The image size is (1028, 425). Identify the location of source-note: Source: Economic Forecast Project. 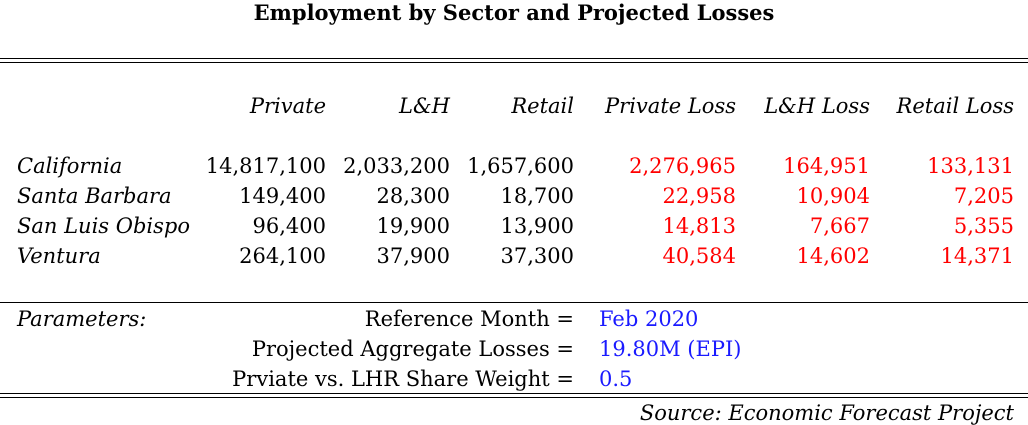
(826, 413).